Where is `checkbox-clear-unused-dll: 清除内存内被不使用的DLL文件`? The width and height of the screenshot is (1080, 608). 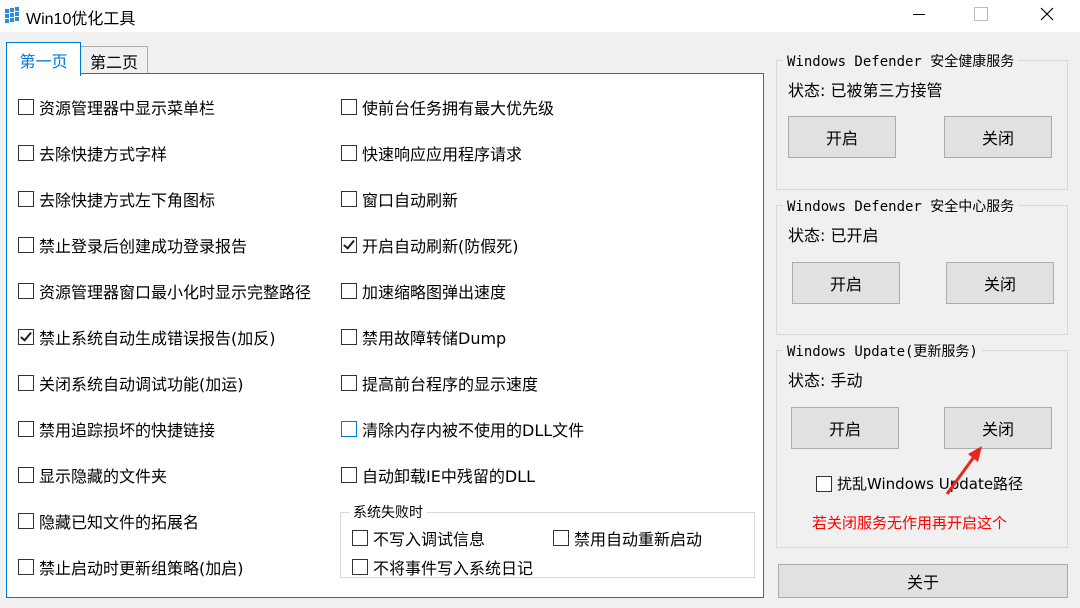 checkbox-clear-unused-dll: 清除内存内被不使用的DLL文件 is located at coordinates (462, 429).